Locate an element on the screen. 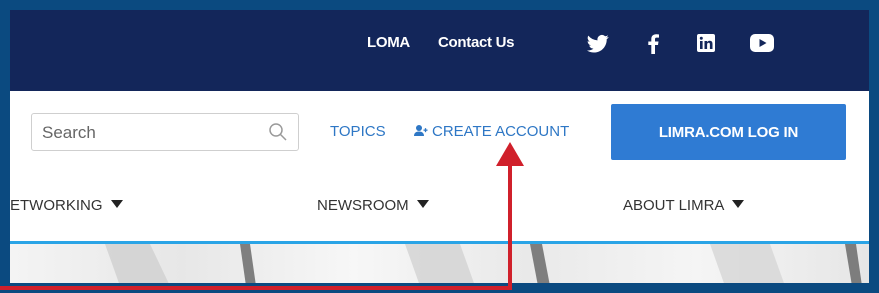 Image resolution: width=879 pixels, height=293 pixels. menu-item-about-limra: ABOUT LIMRA is located at coordinates (684, 205).